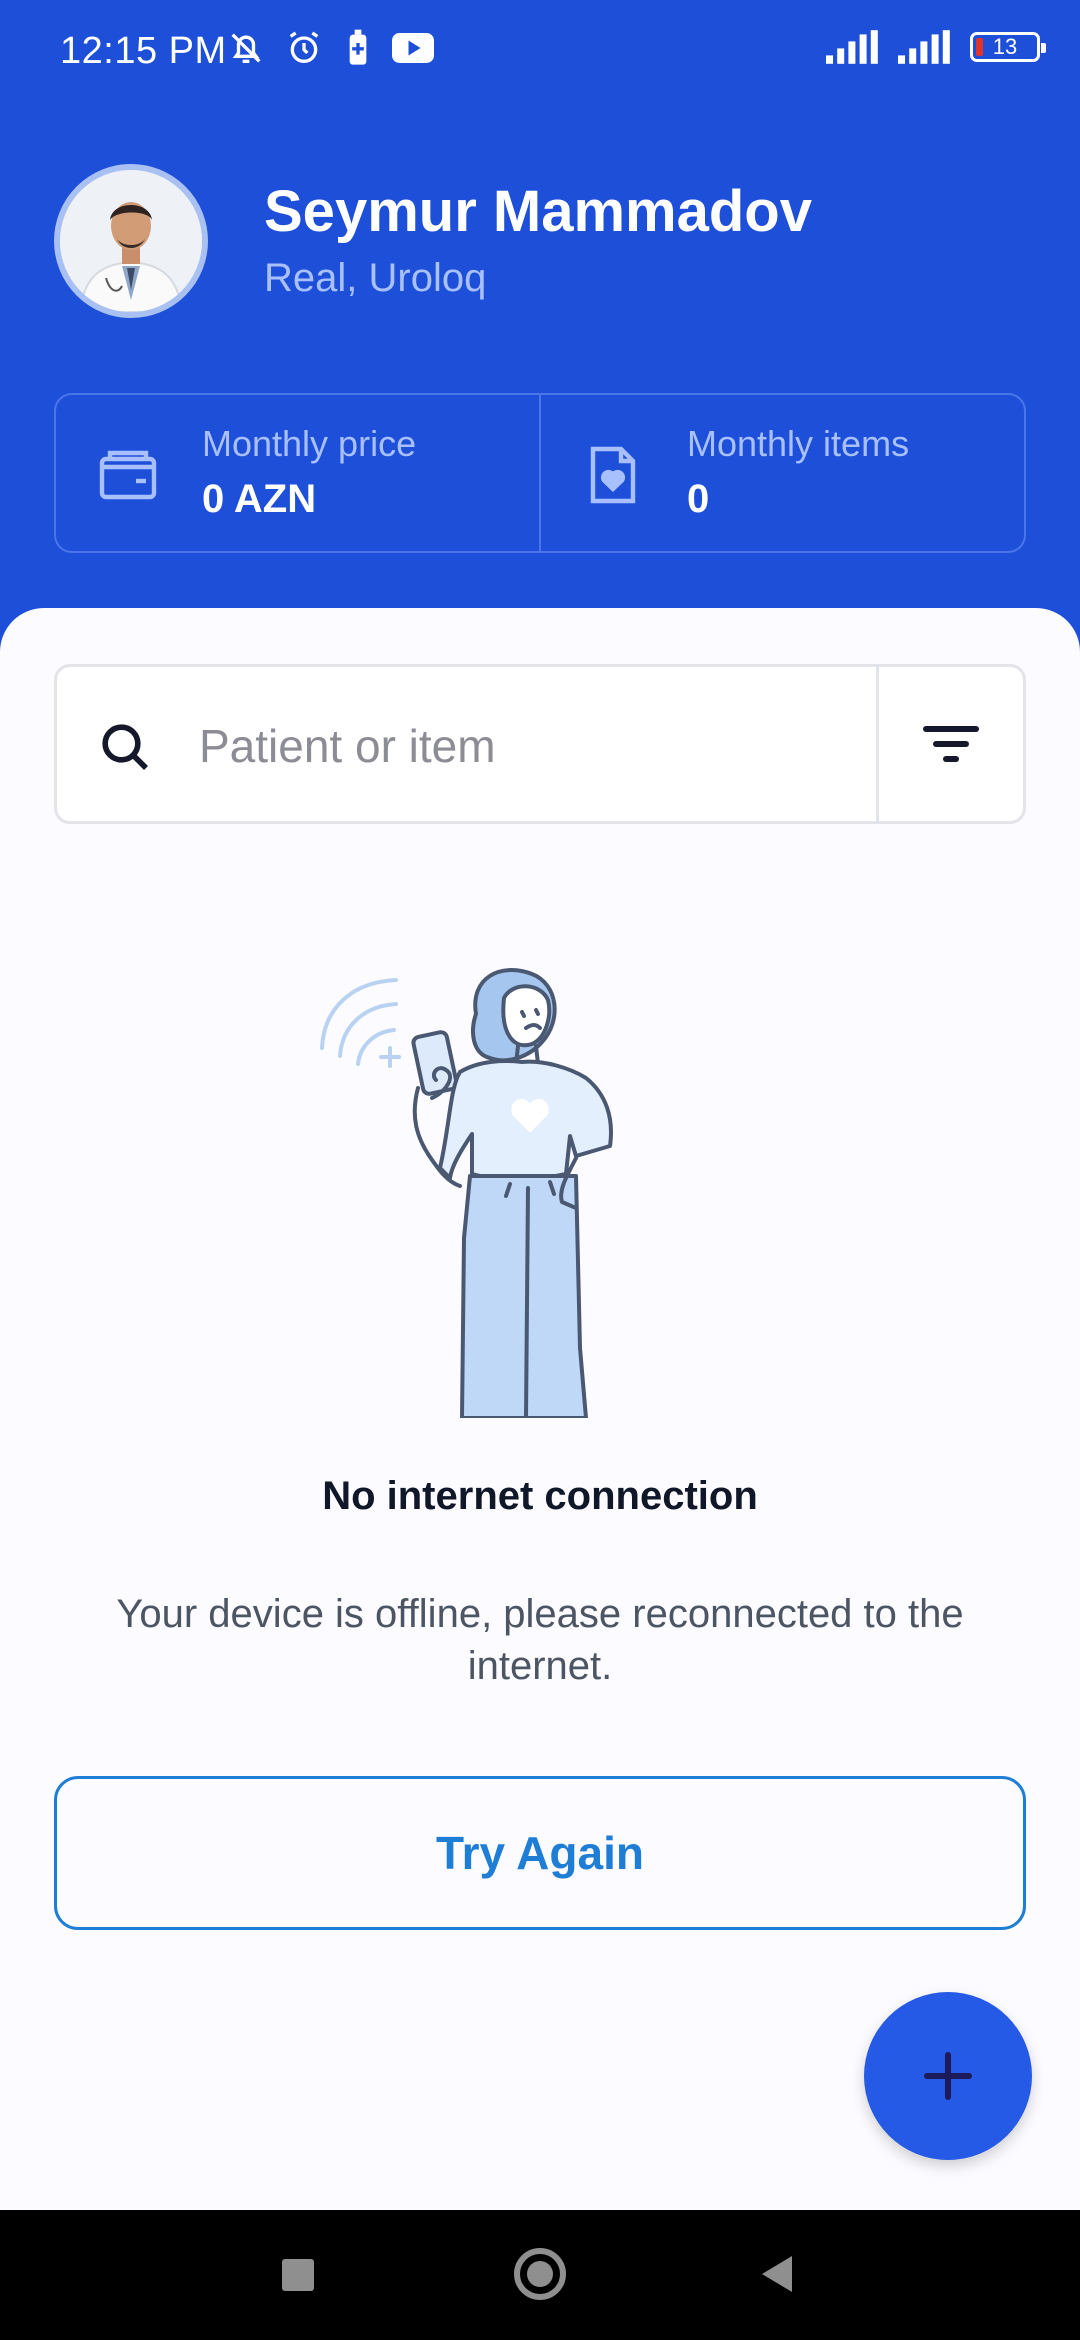  What do you see at coordinates (297, 473) in the screenshot?
I see `stat-monthly-price: Monthly price 0 AZN` at bounding box center [297, 473].